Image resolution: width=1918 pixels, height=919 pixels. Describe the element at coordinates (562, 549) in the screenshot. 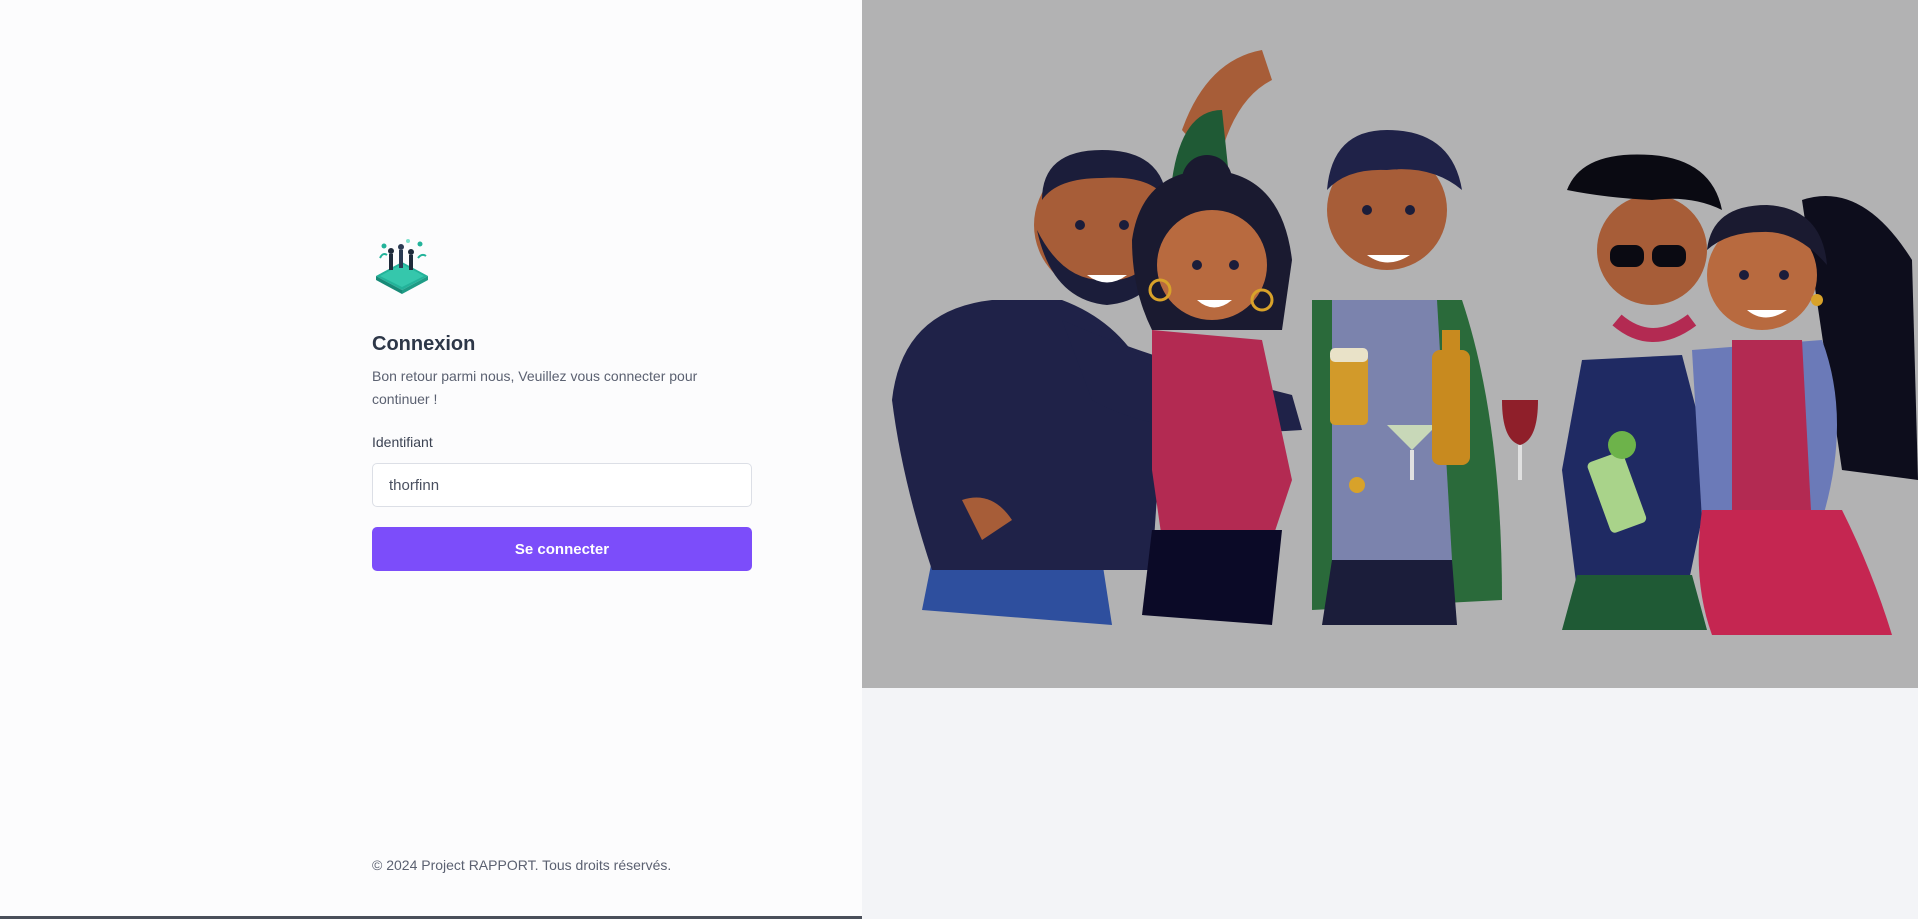

I see `login-button: Se connecter` at that location.